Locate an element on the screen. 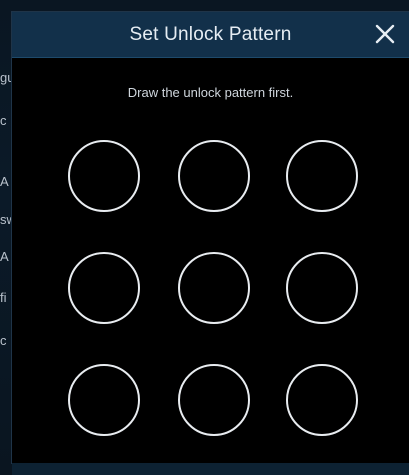 This screenshot has width=409, height=475. pattern-instruction: Draw the unlock pattern first. is located at coordinates (210, 92).